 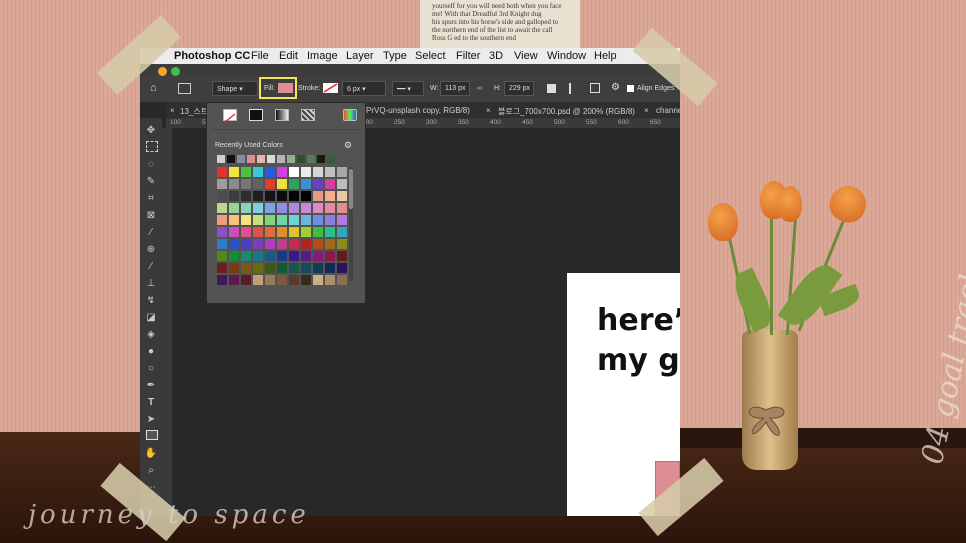 What do you see at coordinates (566, 111) in the screenshot?
I see `tab-3: 블로그_700x700.psd @ 200% (RGB/8)` at bounding box center [566, 111].